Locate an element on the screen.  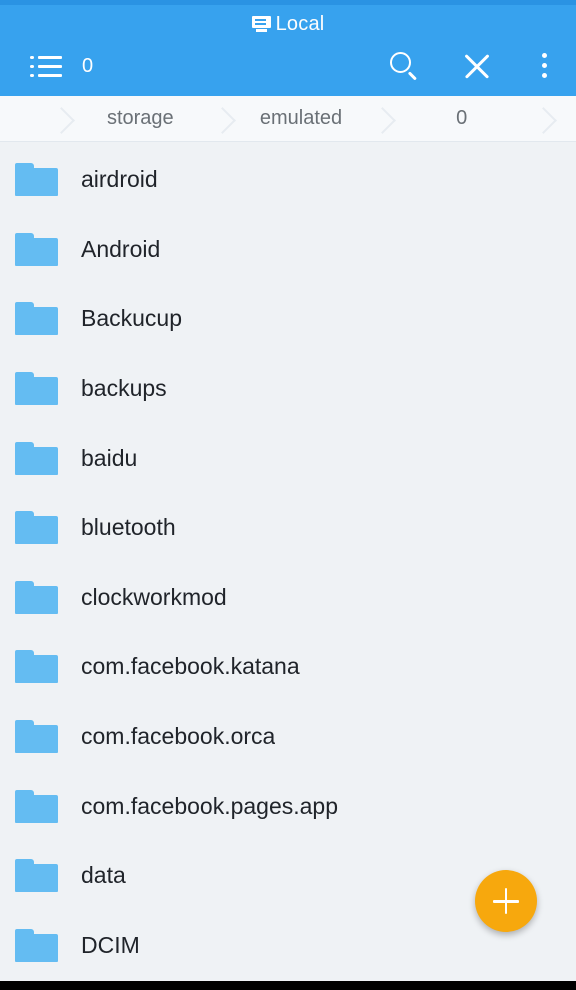
breadcrumb-item-0: 0 is located at coordinates (461, 118).